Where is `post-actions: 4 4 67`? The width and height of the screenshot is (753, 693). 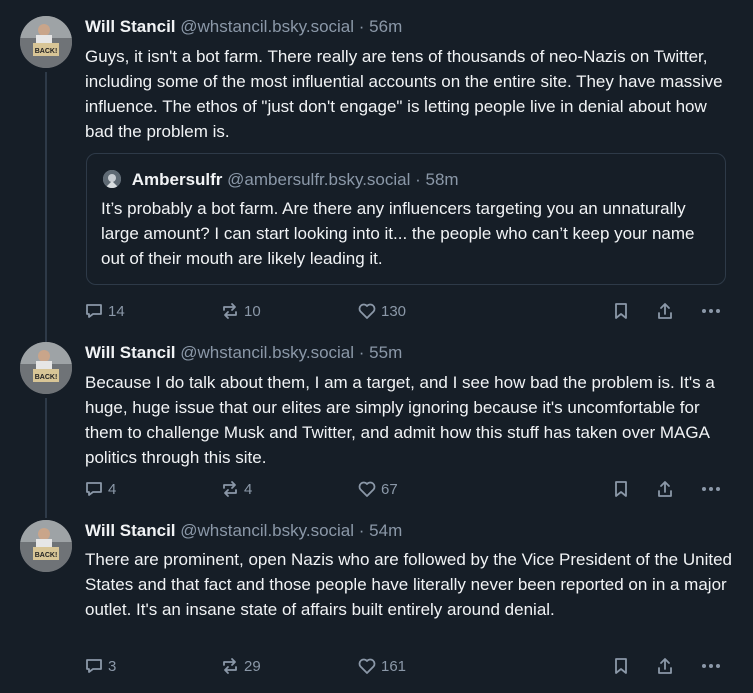 post-actions: 4 4 67 is located at coordinates (404, 489).